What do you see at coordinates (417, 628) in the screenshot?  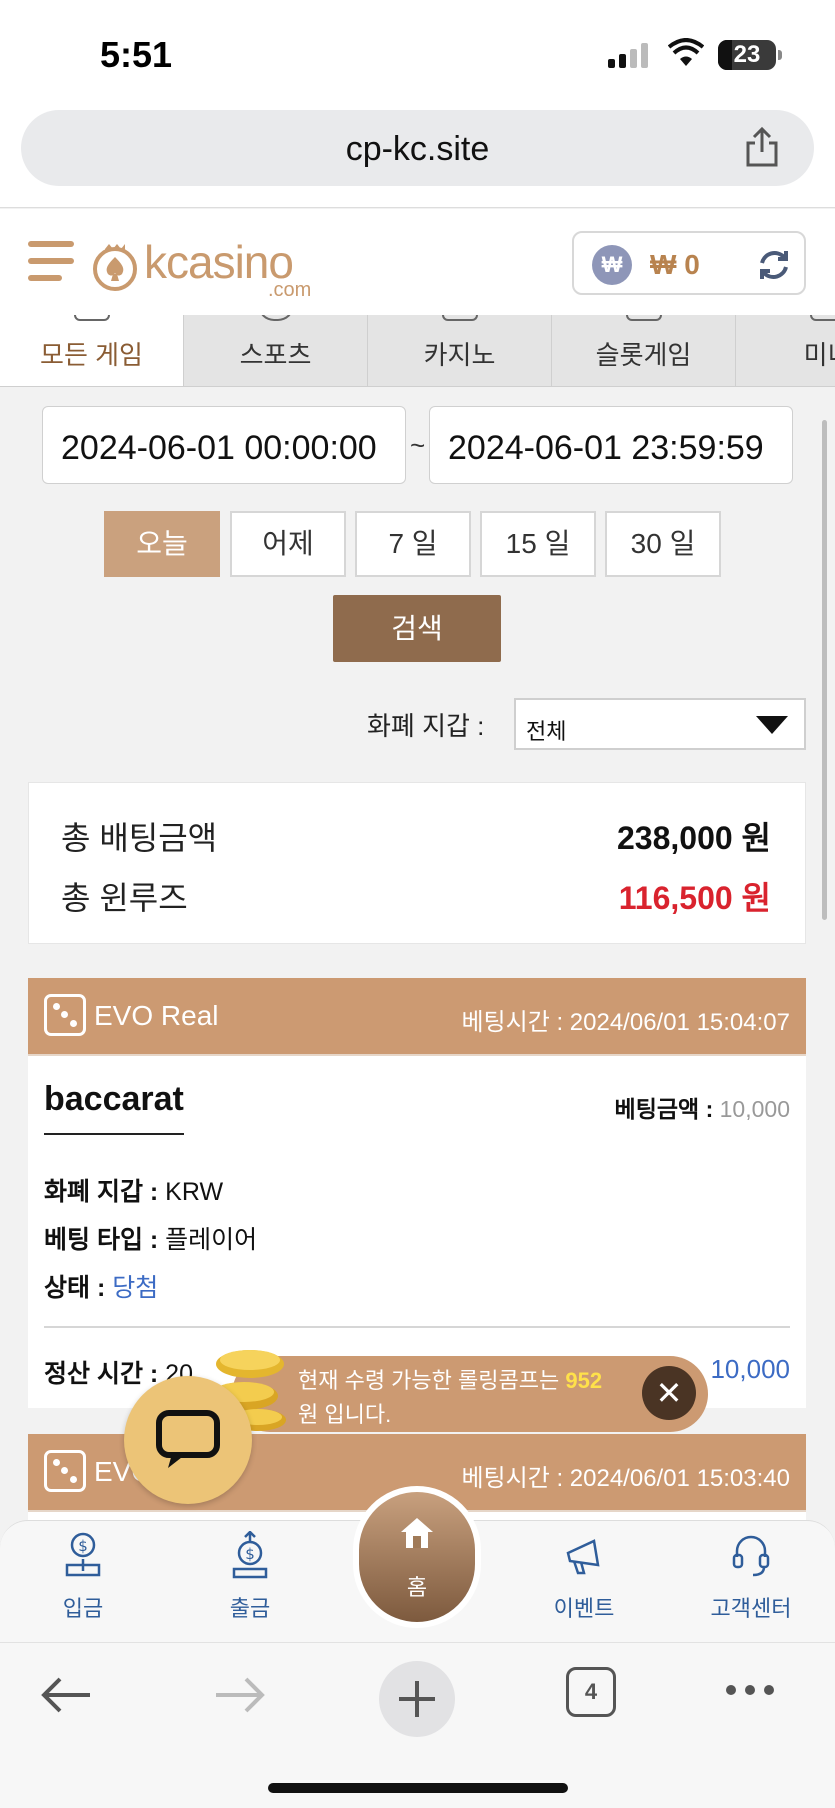 I see `search-button: 검색` at bounding box center [417, 628].